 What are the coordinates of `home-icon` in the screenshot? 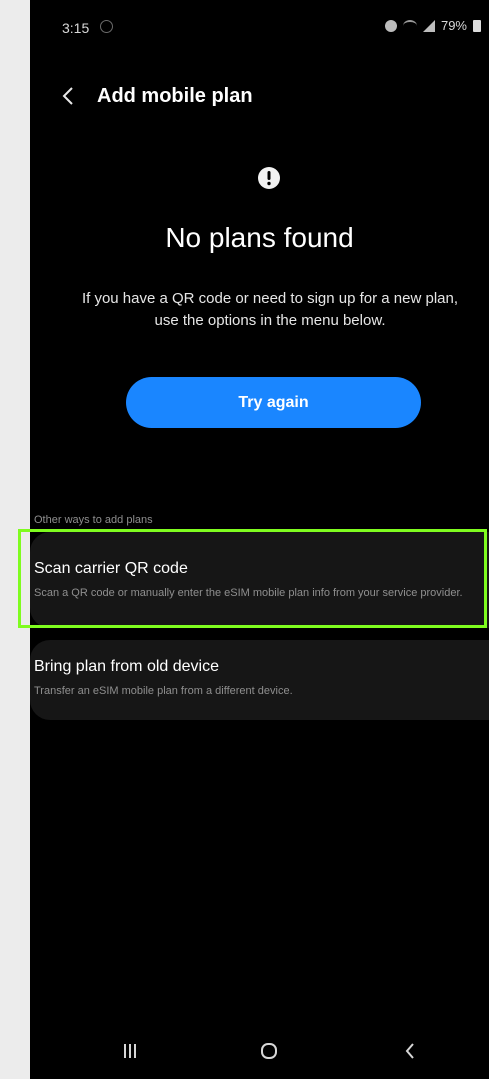 It's located at (269, 1051).